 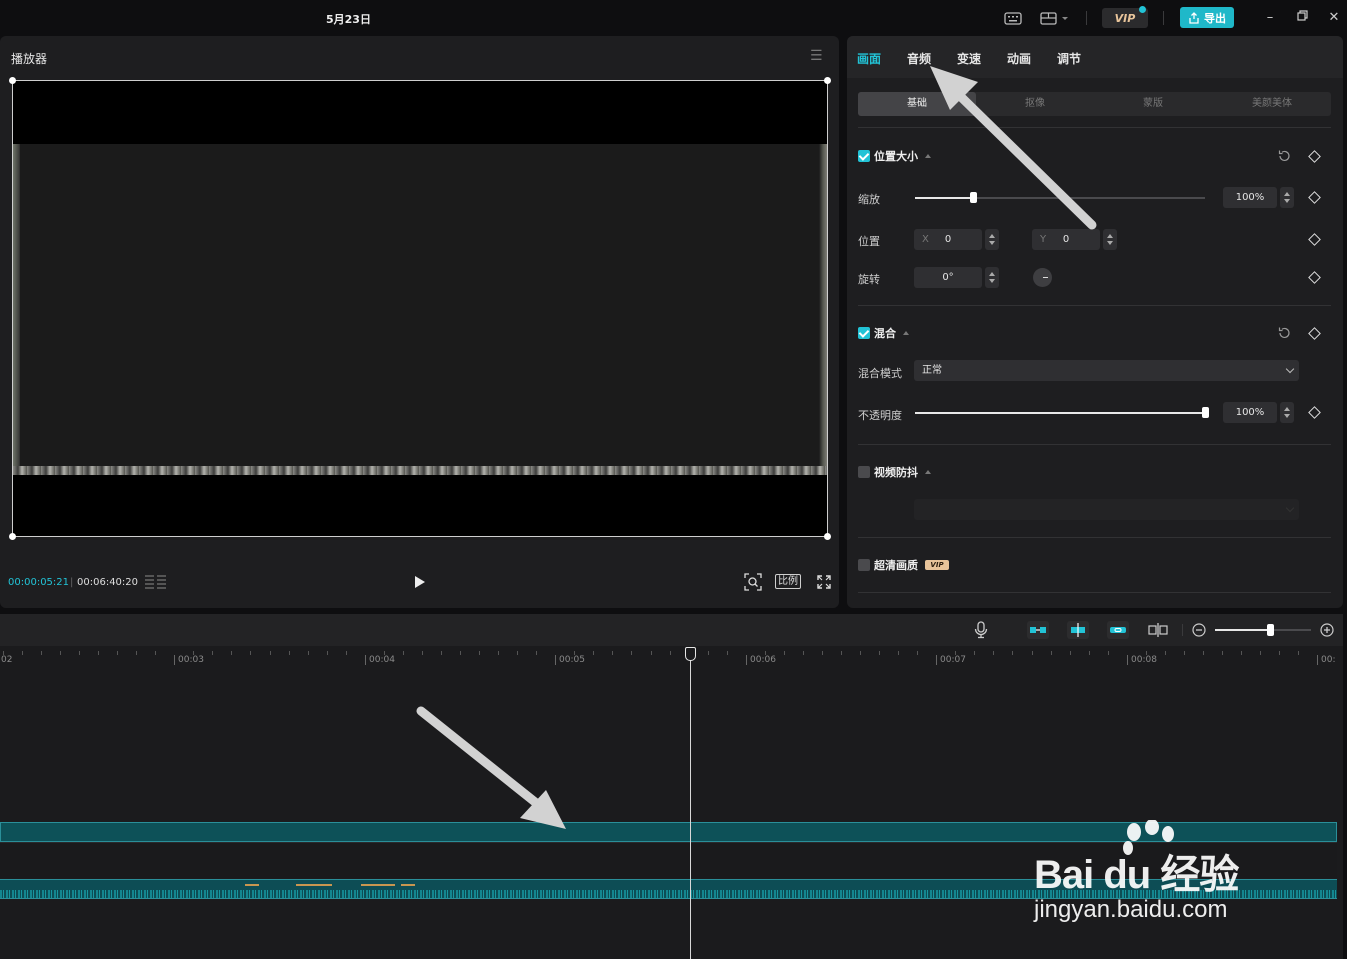 I want to click on main-track-magnet-icon, so click(x=1038, y=630).